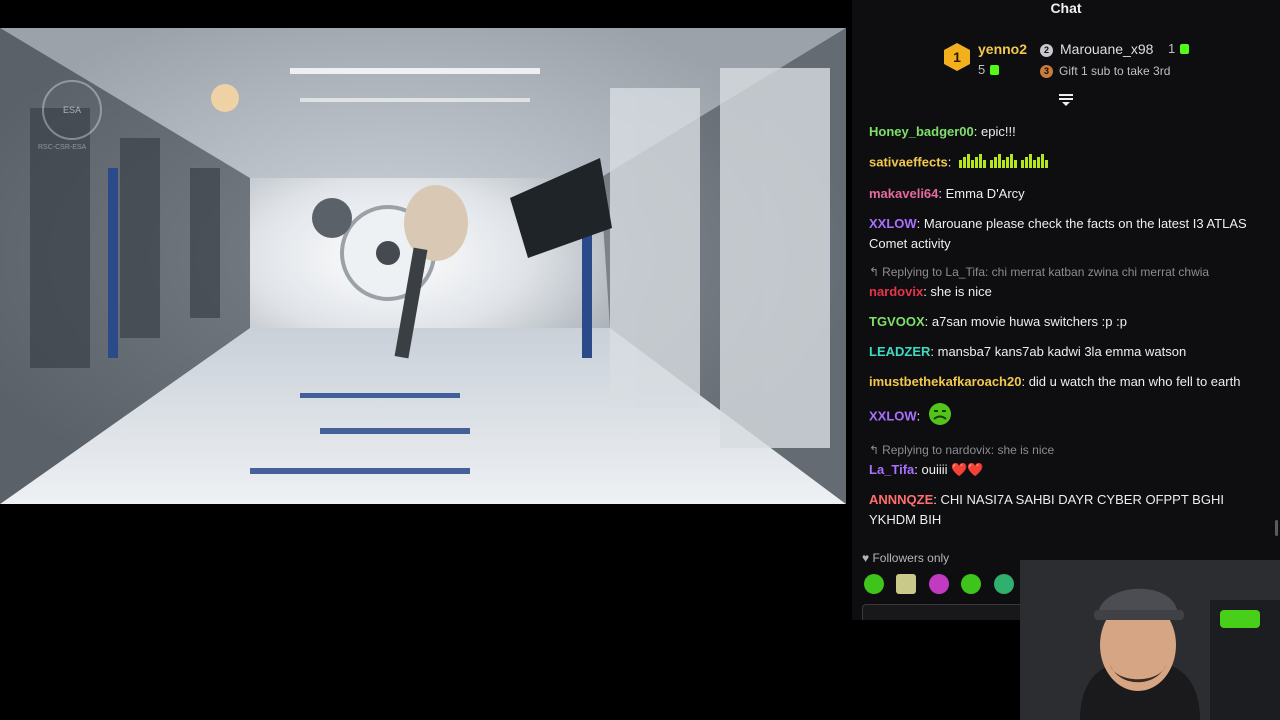 The height and width of the screenshot is (720, 1280). What do you see at coordinates (940, 417) in the screenshot?
I see `sick-face-emote-icon` at bounding box center [940, 417].